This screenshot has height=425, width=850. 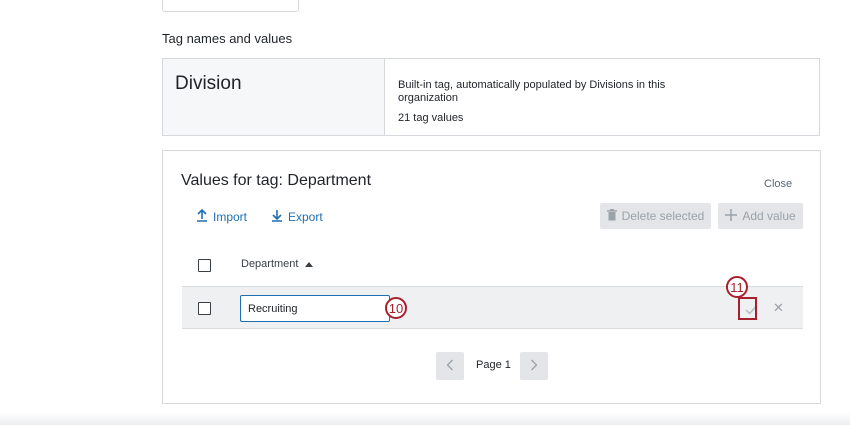 I want to click on tag-name: Division, so click(x=208, y=83).